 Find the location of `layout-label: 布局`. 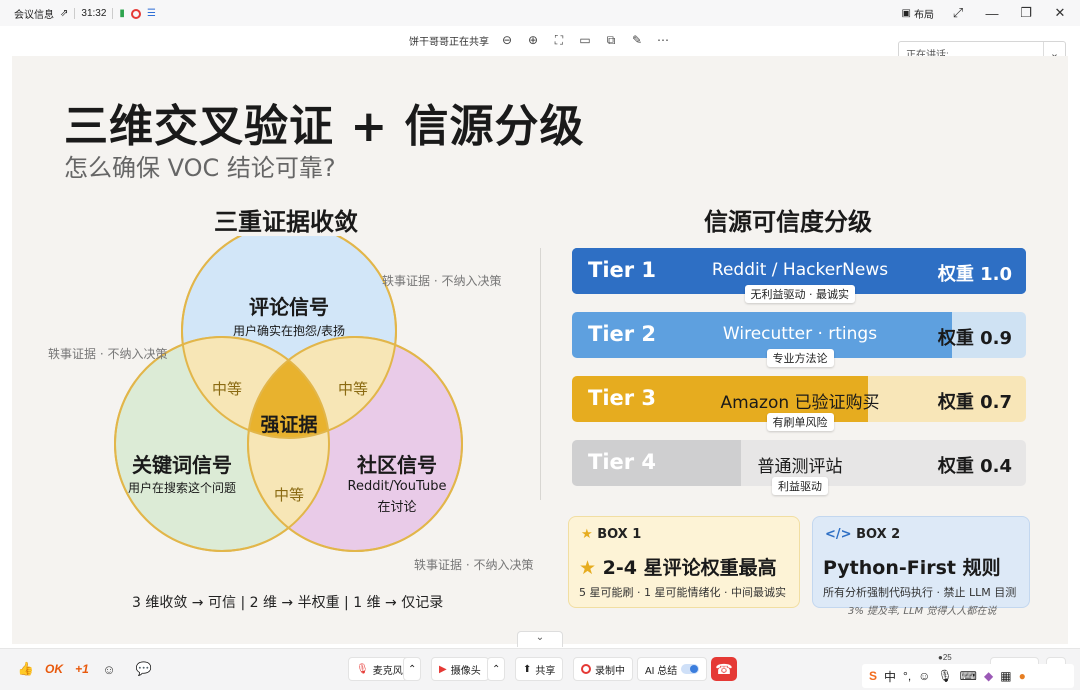

layout-label: 布局 is located at coordinates (924, 15).